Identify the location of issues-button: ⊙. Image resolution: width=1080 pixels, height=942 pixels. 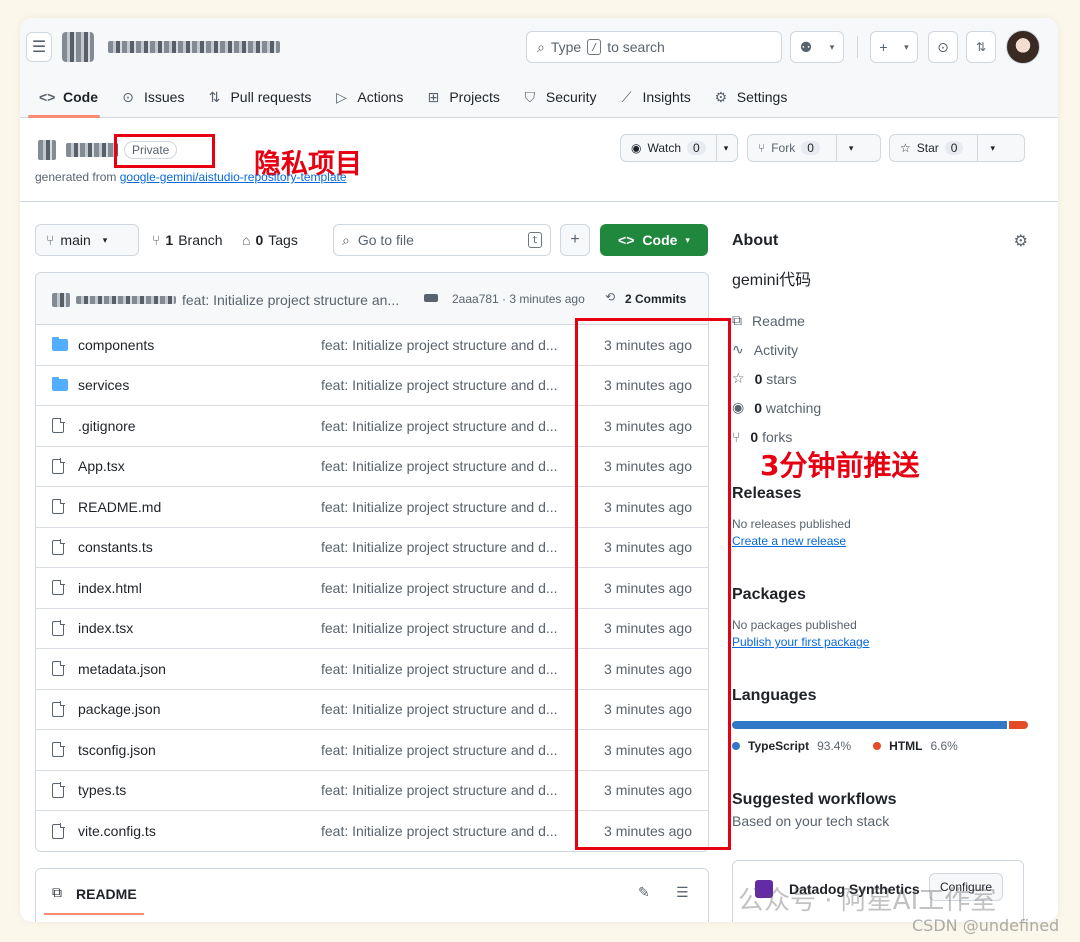
(943, 47).